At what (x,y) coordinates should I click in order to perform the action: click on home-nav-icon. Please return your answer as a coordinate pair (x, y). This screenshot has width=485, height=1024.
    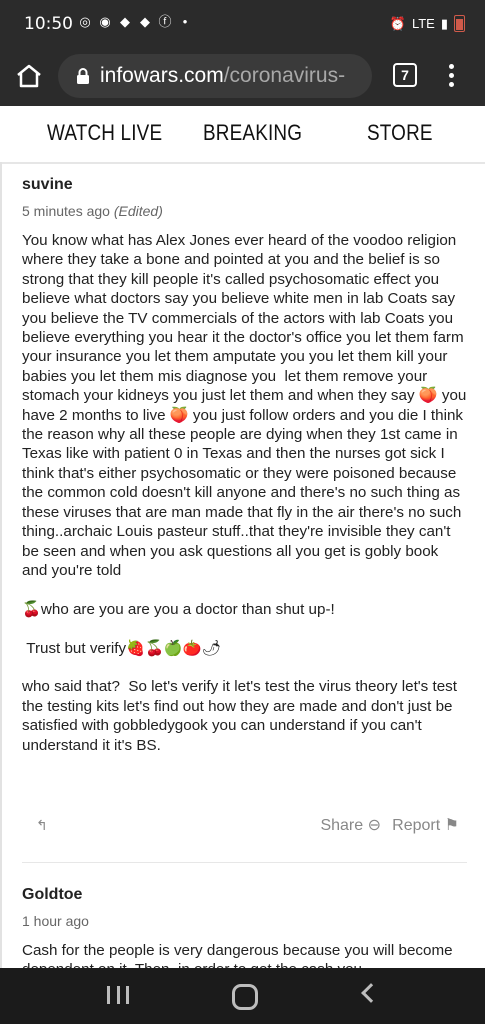
    Looking at the image, I should click on (245, 997).